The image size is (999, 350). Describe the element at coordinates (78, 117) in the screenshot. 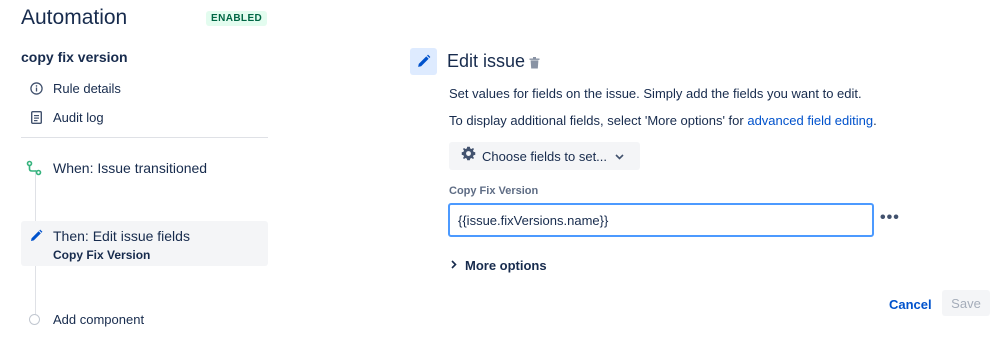

I see `sidebar-item-label: Audit log` at that location.